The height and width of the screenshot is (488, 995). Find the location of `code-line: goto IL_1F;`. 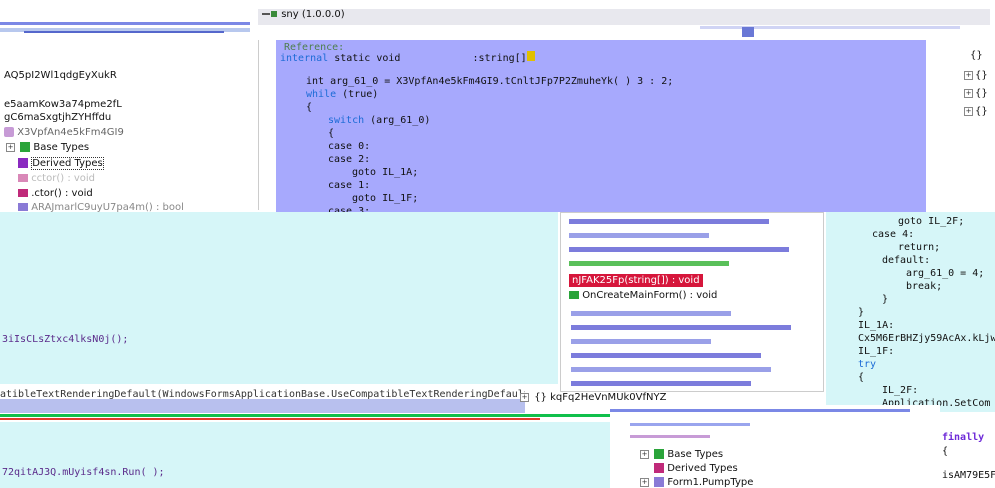

code-line: goto IL_1F; is located at coordinates (385, 198).